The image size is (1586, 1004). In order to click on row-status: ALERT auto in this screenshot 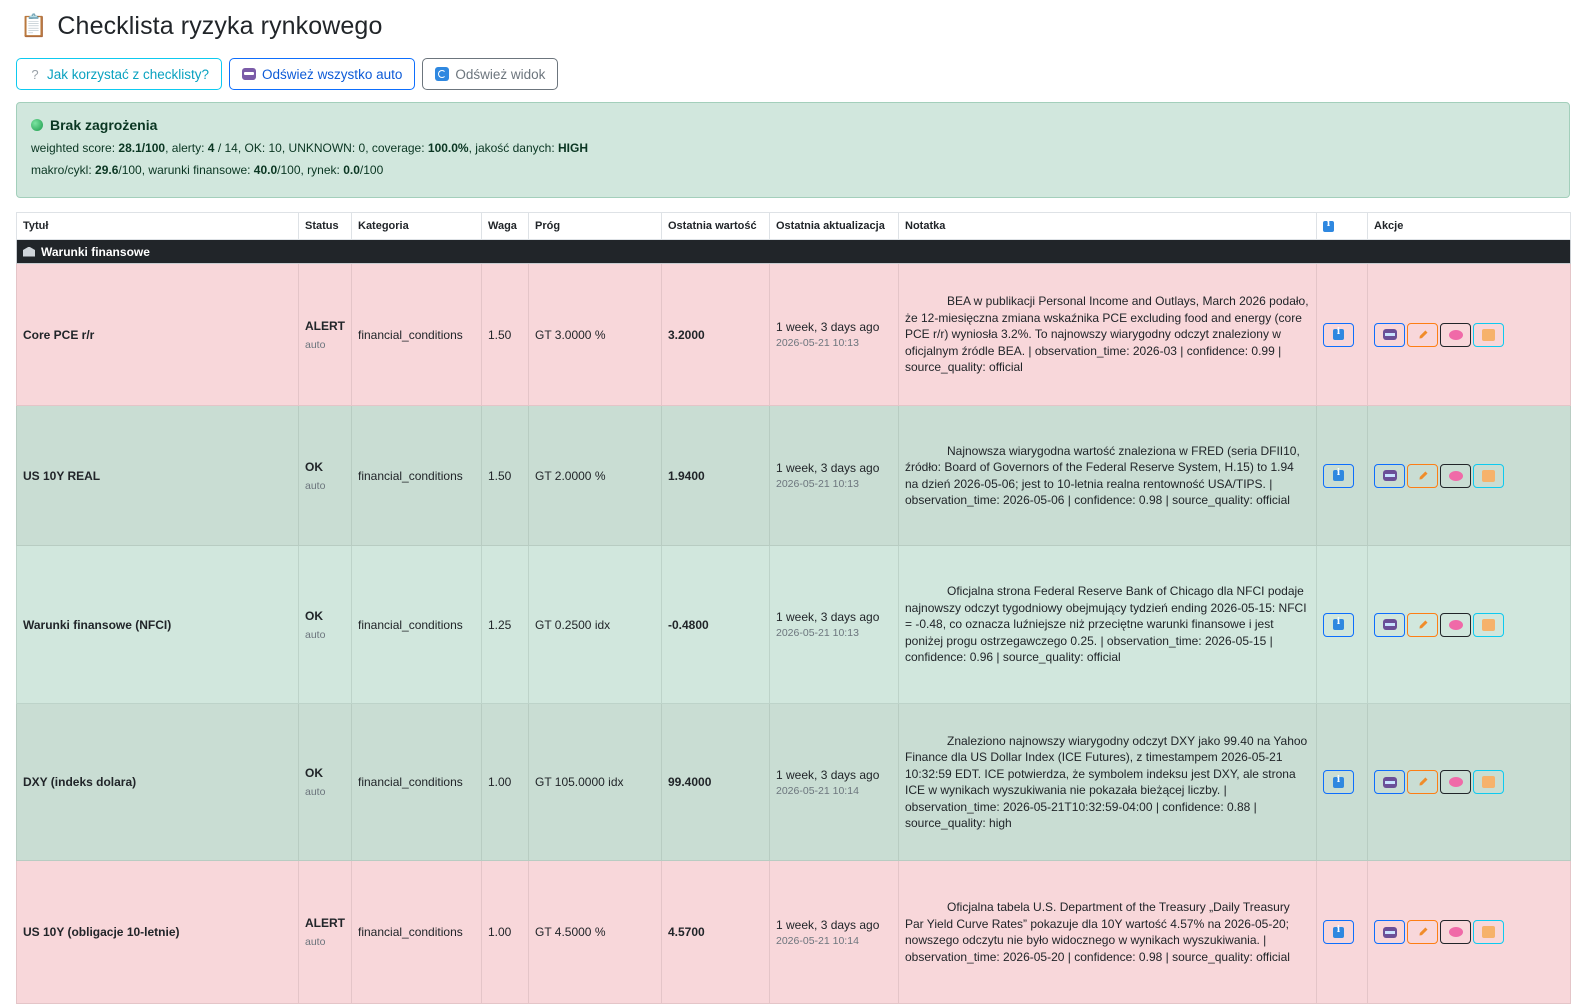, I will do `click(325, 932)`.